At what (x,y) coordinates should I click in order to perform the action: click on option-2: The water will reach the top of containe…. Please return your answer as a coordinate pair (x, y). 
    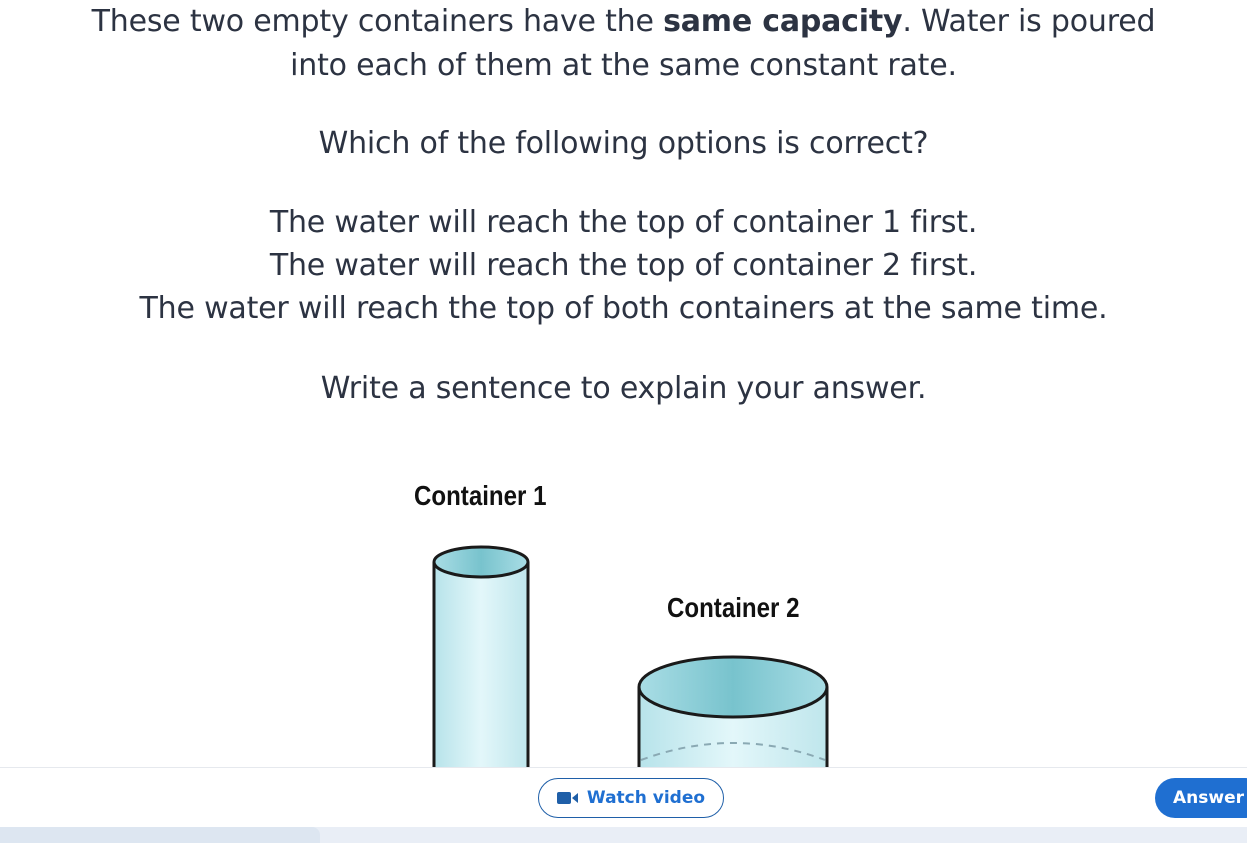
    Looking at the image, I should click on (623, 265).